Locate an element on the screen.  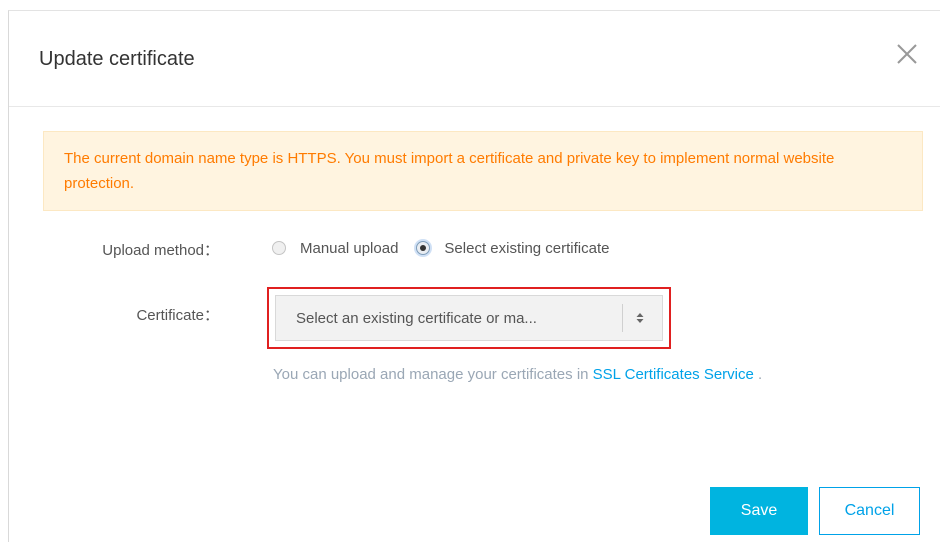
select-existing-option: Select existing certificate is located at coordinates (513, 248).